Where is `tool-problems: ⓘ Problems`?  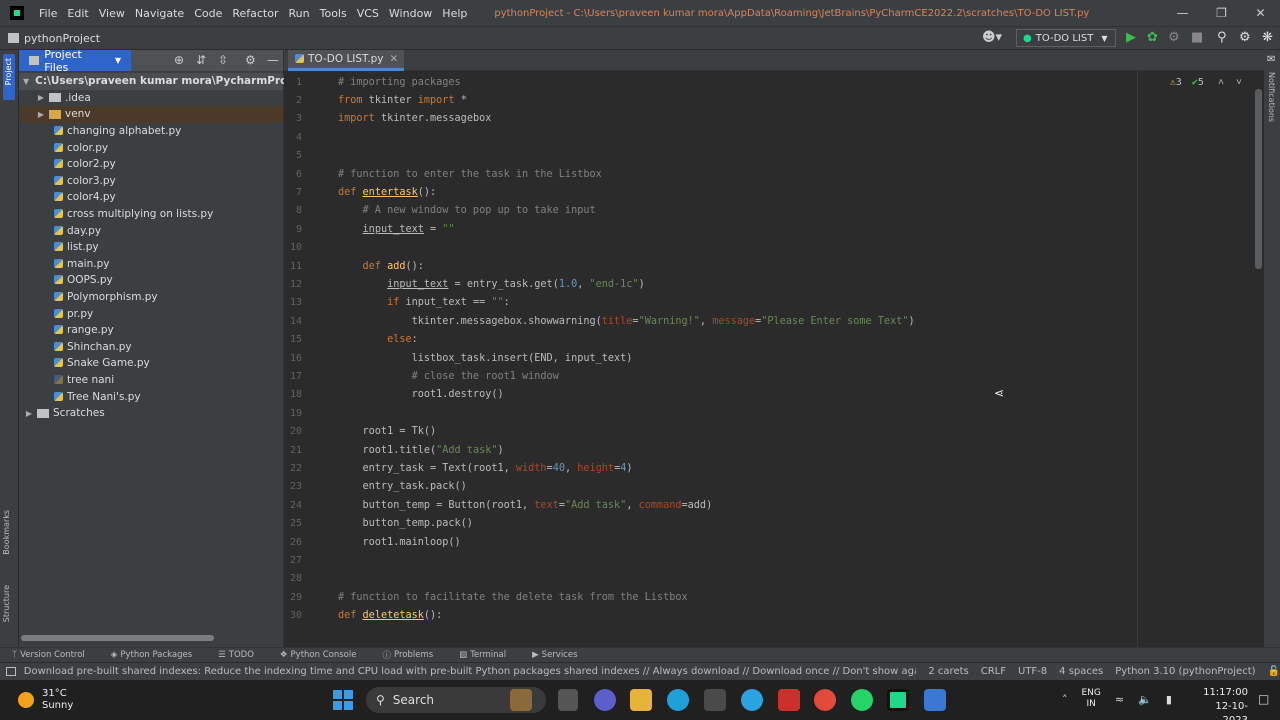
tool-problems: ⓘ Problems is located at coordinates (407, 655).